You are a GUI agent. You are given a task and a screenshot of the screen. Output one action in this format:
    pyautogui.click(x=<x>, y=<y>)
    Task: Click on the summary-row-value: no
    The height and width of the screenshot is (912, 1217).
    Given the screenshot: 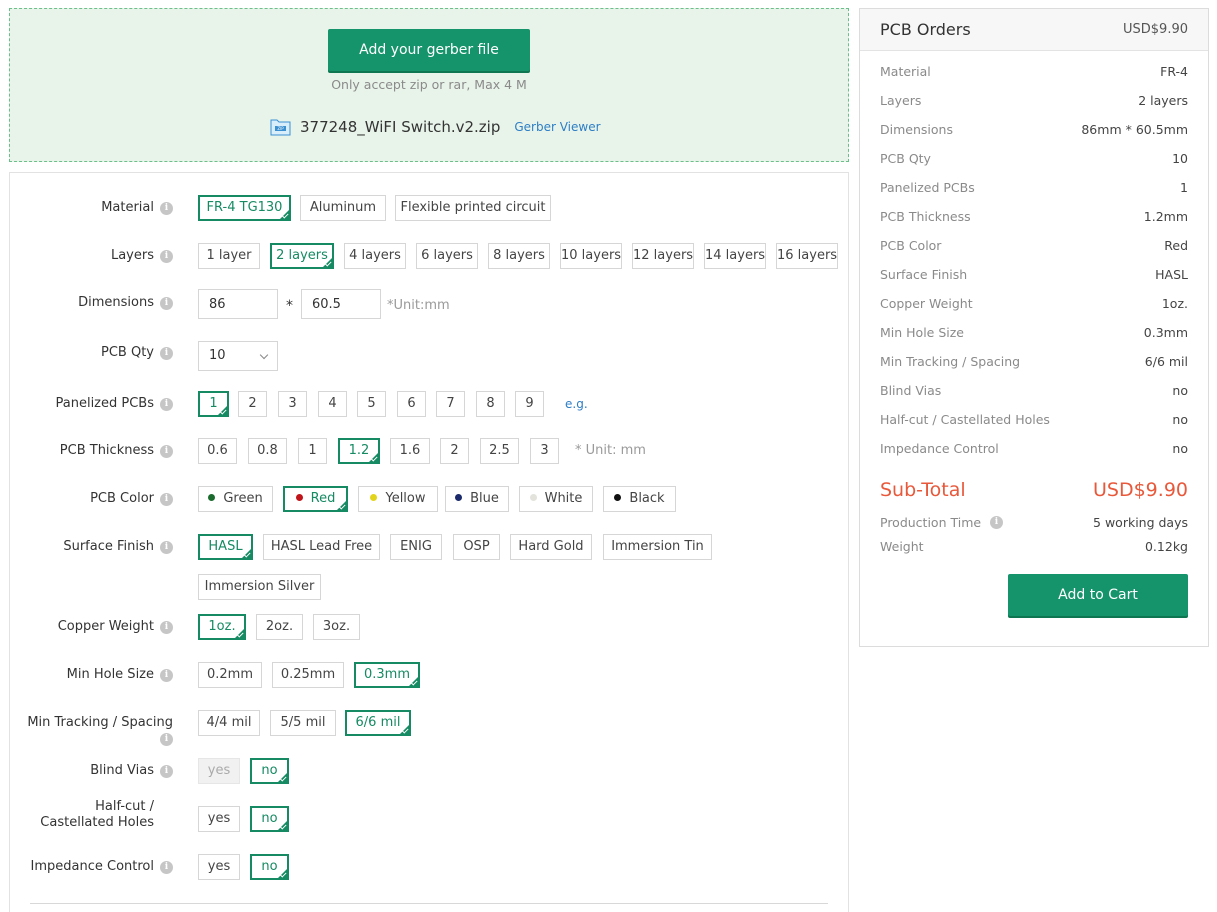 What is the action you would take?
    pyautogui.click(x=1180, y=419)
    